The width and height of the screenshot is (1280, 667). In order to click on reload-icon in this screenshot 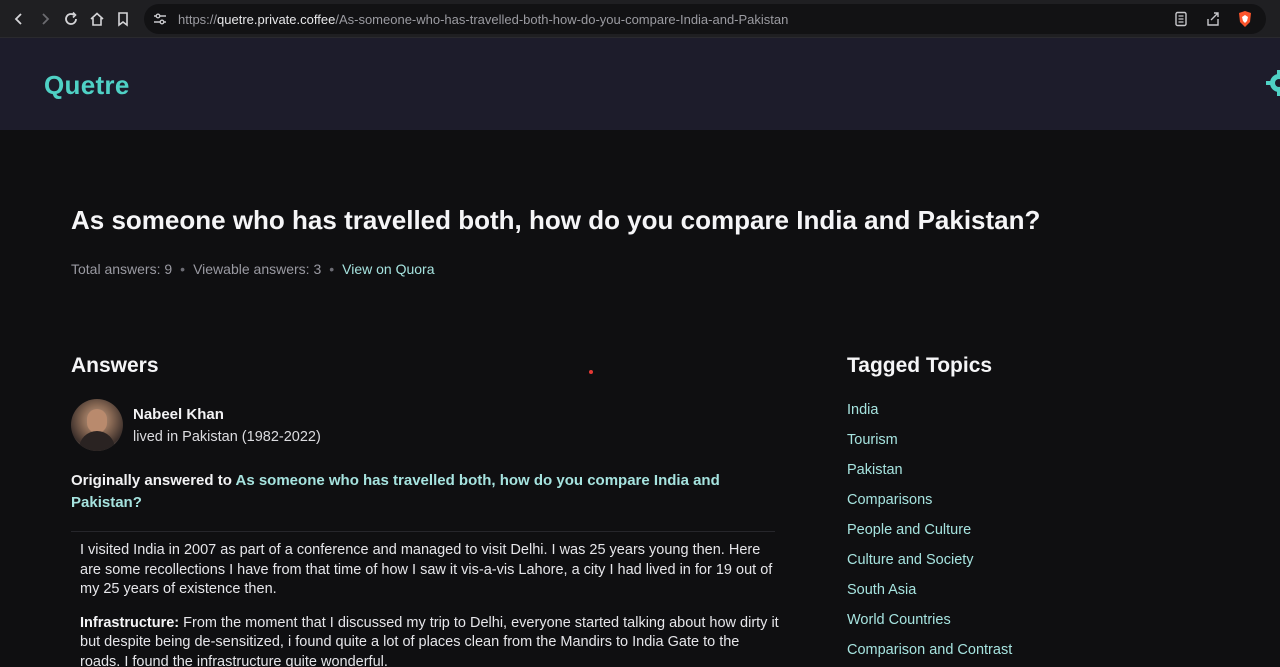, I will do `click(71, 18)`.